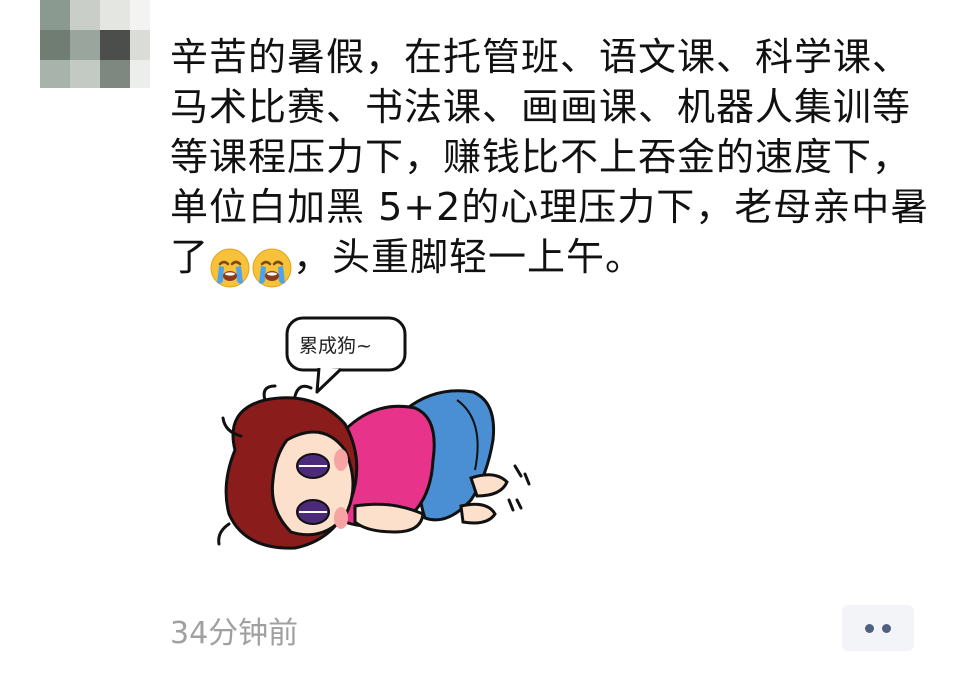 The image size is (964, 675). What do you see at coordinates (75, 44) in the screenshot?
I see `avatar` at bounding box center [75, 44].